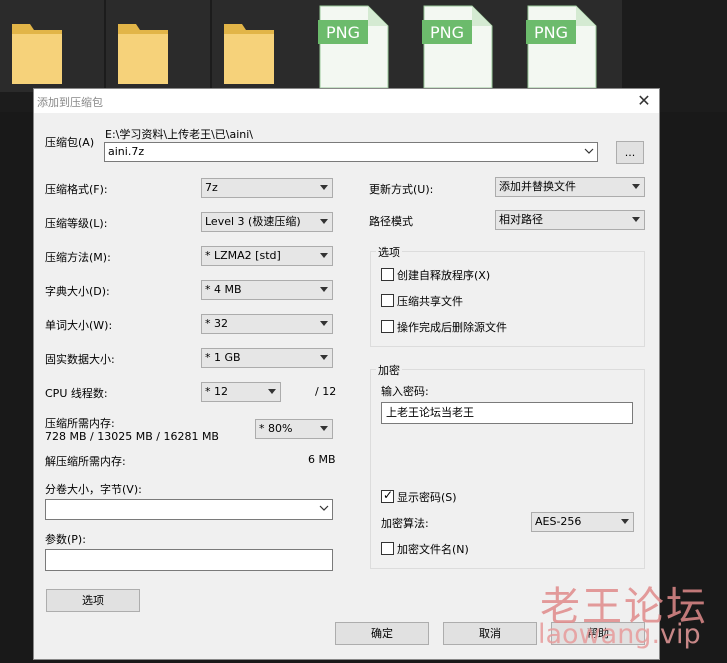  Describe the element at coordinates (444, 275) in the screenshot. I see `sfx-label: 创建自释放程序(X)` at that location.